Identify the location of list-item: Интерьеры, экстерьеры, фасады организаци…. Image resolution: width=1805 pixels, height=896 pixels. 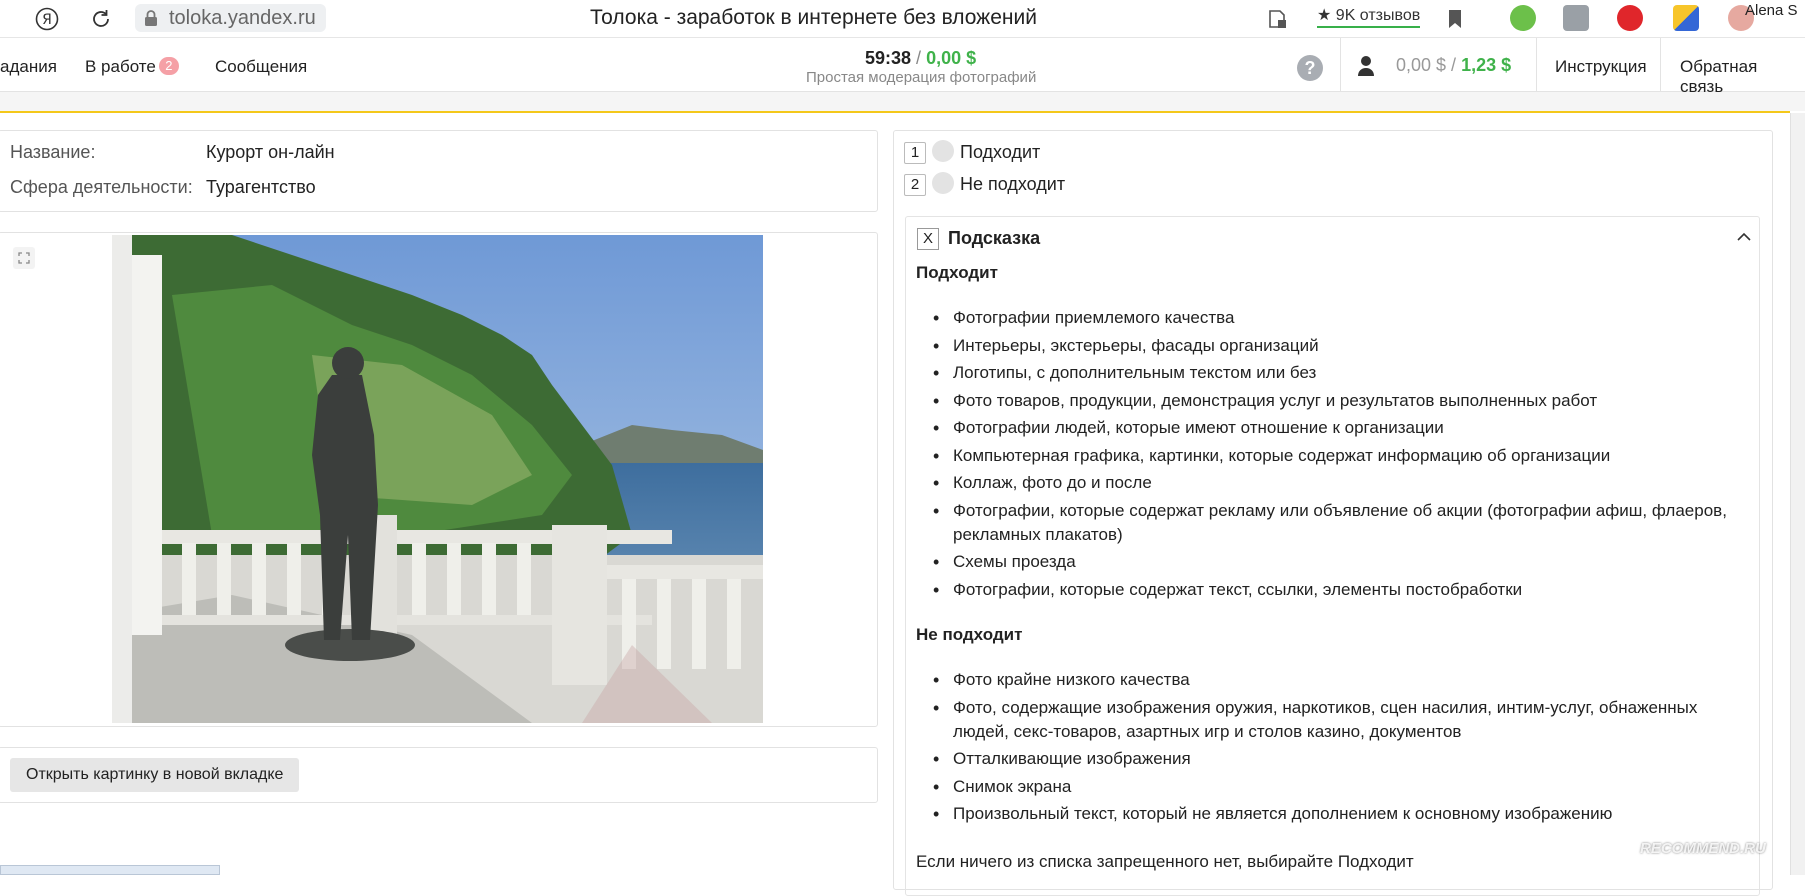
(1326, 346).